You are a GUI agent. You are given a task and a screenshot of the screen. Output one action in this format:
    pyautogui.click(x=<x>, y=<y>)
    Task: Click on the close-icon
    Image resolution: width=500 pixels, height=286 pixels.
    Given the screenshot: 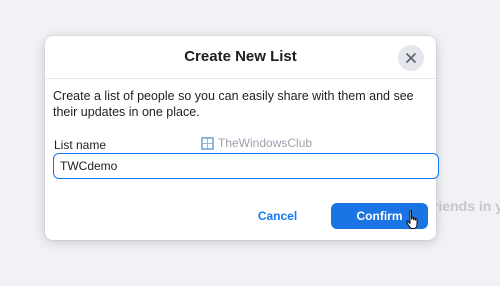 What is the action you would take?
    pyautogui.click(x=411, y=58)
    